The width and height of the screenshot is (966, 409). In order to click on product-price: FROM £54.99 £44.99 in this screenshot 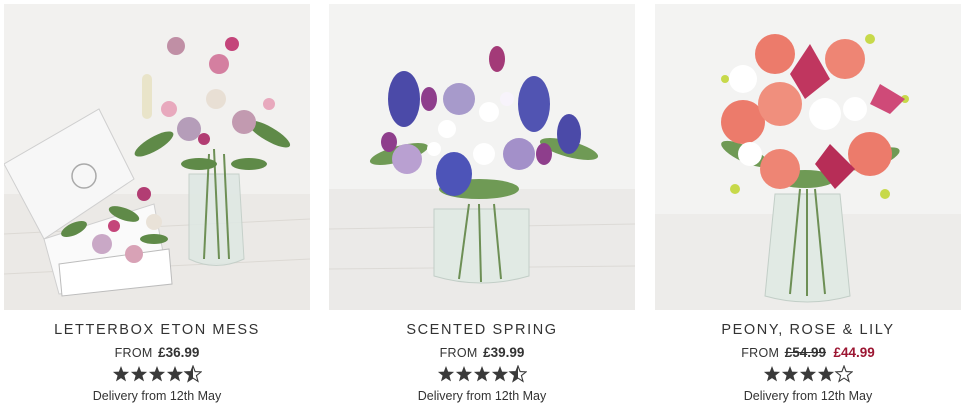, I will do `click(808, 352)`.